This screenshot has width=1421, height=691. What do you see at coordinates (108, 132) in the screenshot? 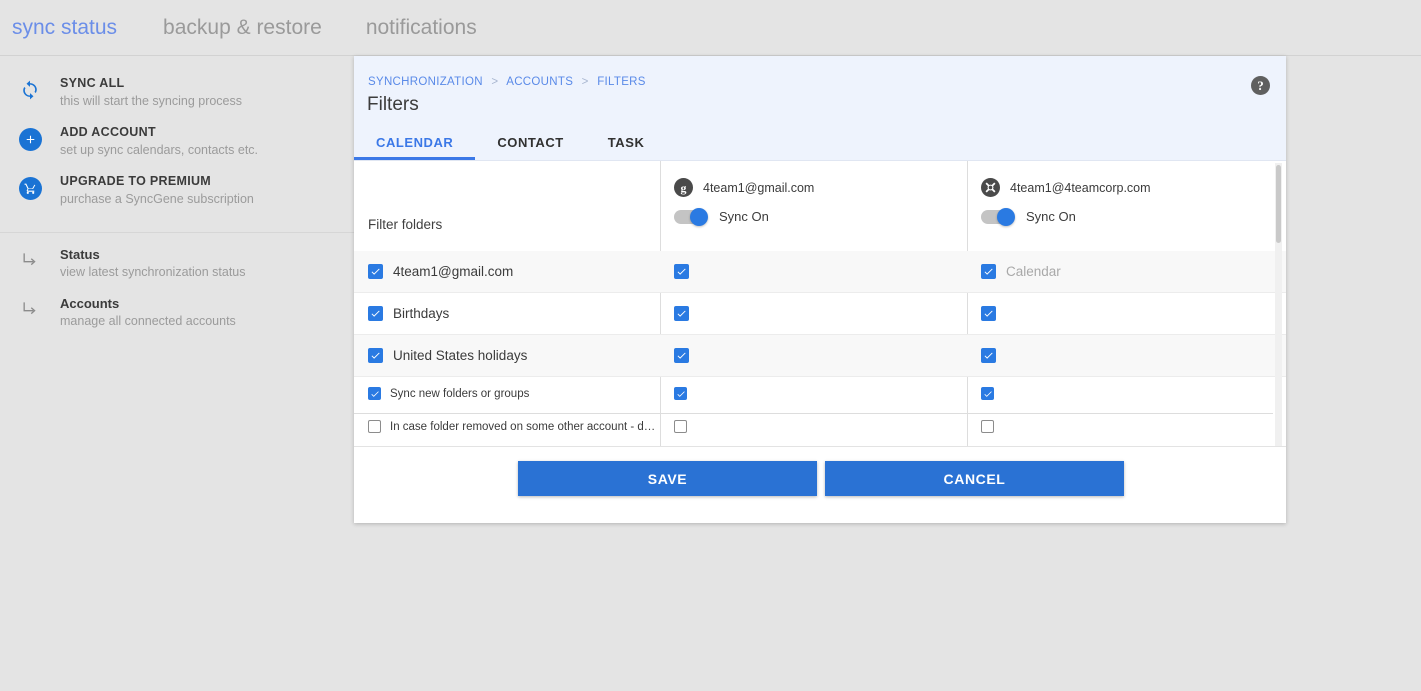
I see `sidebar-item-title: ADD ACCOUNT` at bounding box center [108, 132].